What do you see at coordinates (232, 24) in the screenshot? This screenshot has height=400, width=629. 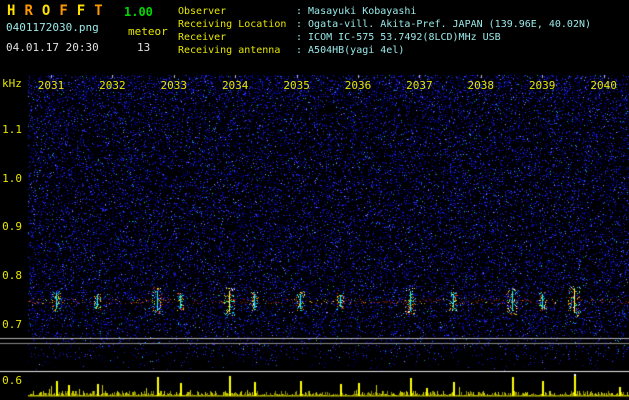 I see `info-label: Receiving Location` at bounding box center [232, 24].